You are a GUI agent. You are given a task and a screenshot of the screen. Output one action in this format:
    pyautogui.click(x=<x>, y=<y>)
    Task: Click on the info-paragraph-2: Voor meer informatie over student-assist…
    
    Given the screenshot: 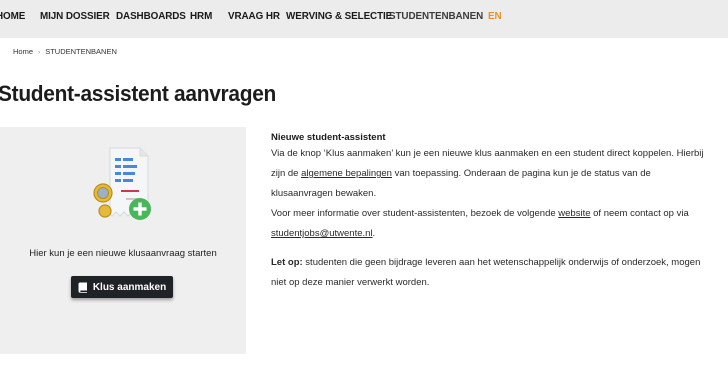 What is the action you would take?
    pyautogui.click(x=480, y=223)
    